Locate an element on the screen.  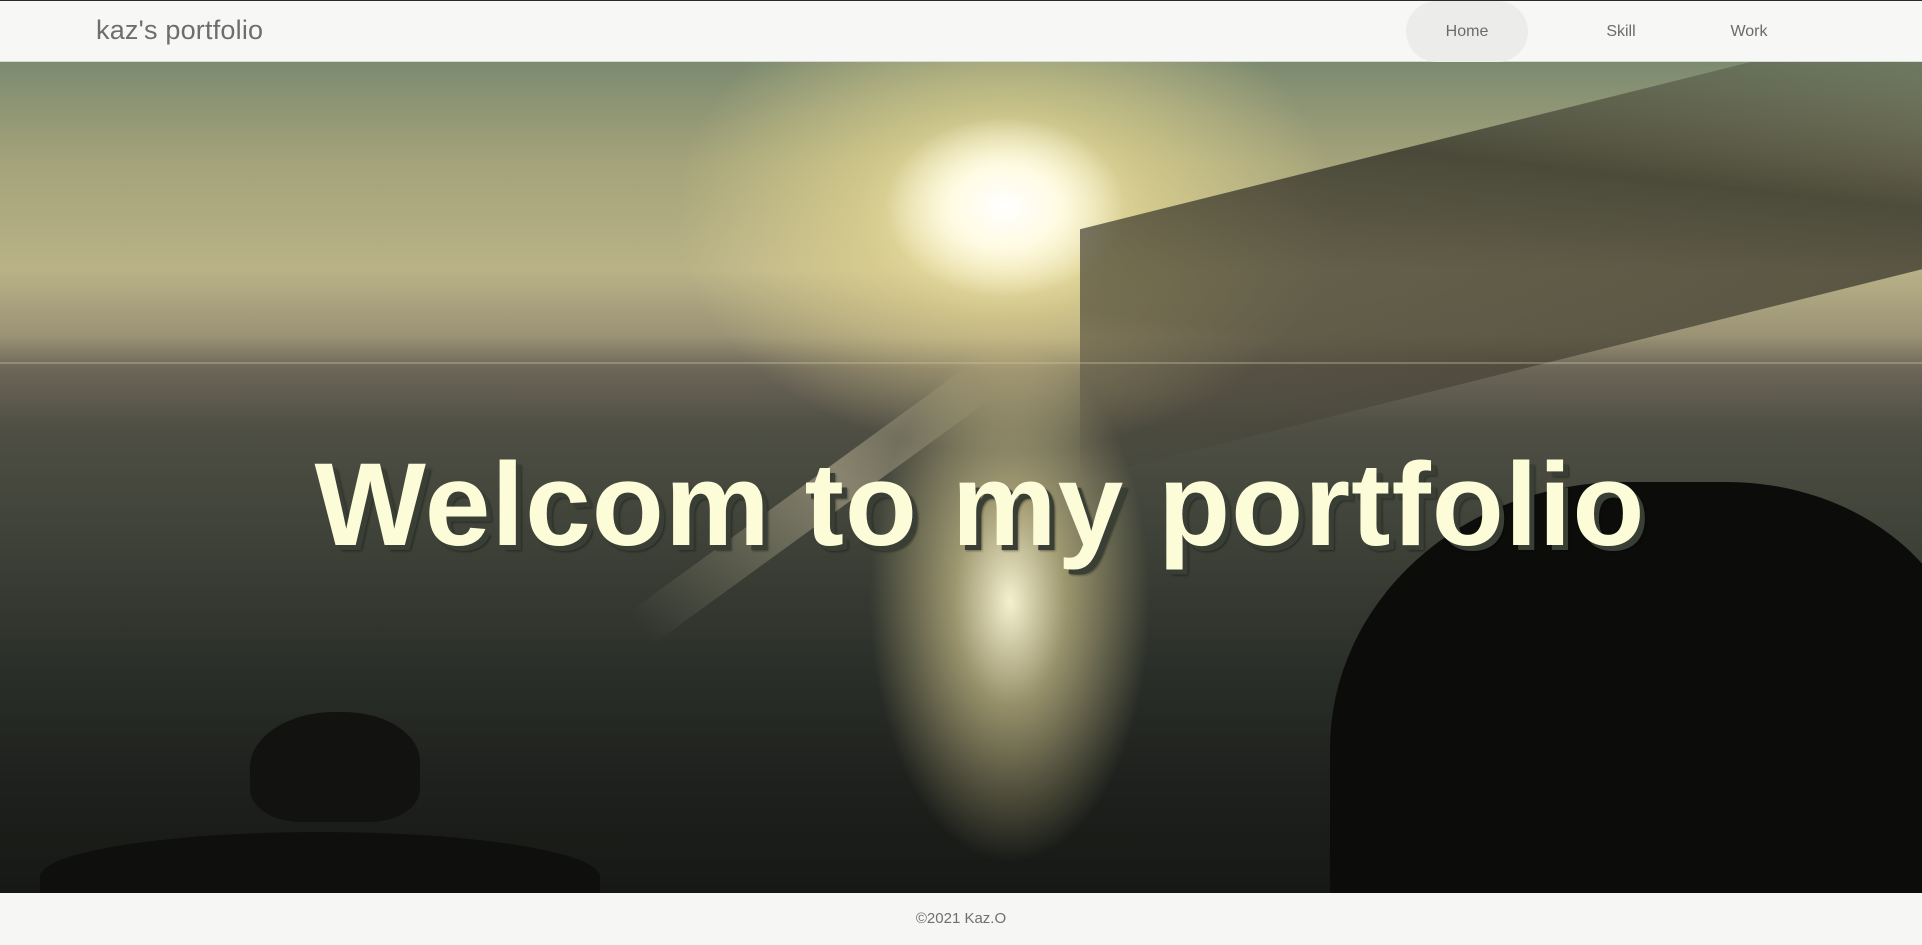
nav-skill-link: Skill is located at coordinates (1621, 31).